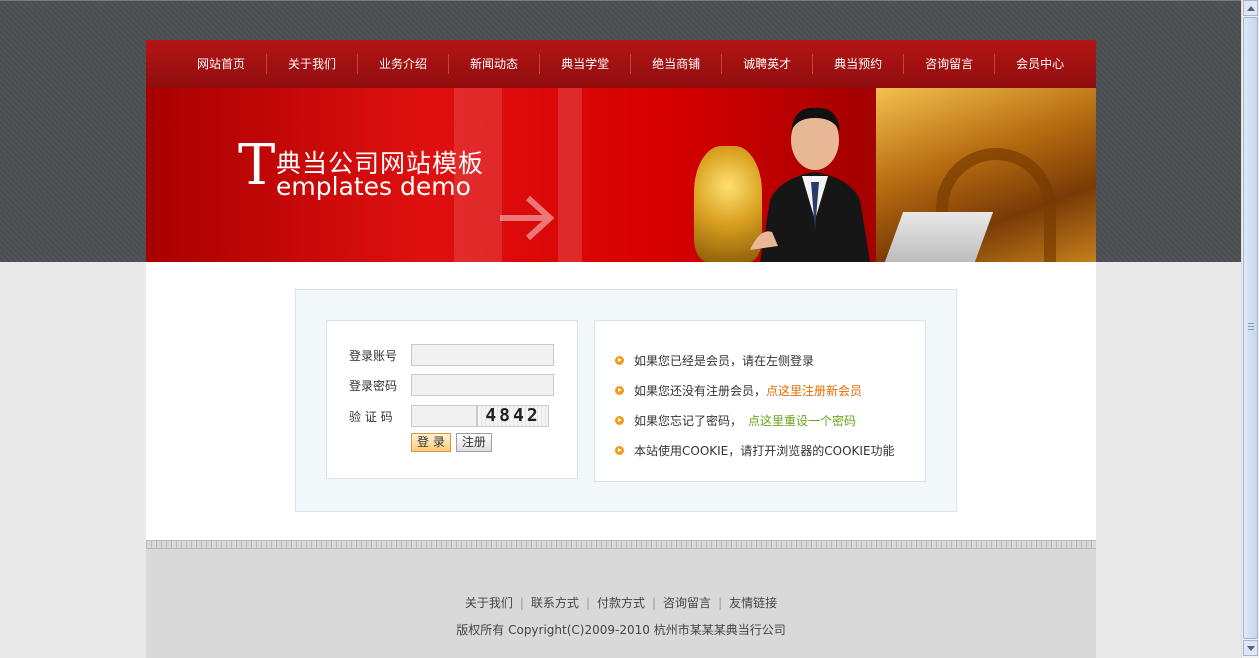  I want to click on info-text: 如果您忘记了密码，, so click(688, 420).